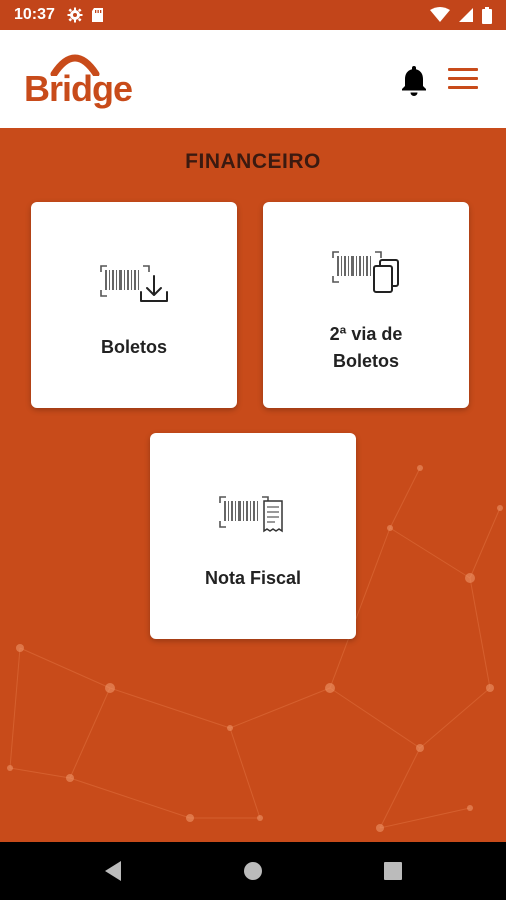 The height and width of the screenshot is (900, 506). I want to click on recents-icon, so click(393, 871).